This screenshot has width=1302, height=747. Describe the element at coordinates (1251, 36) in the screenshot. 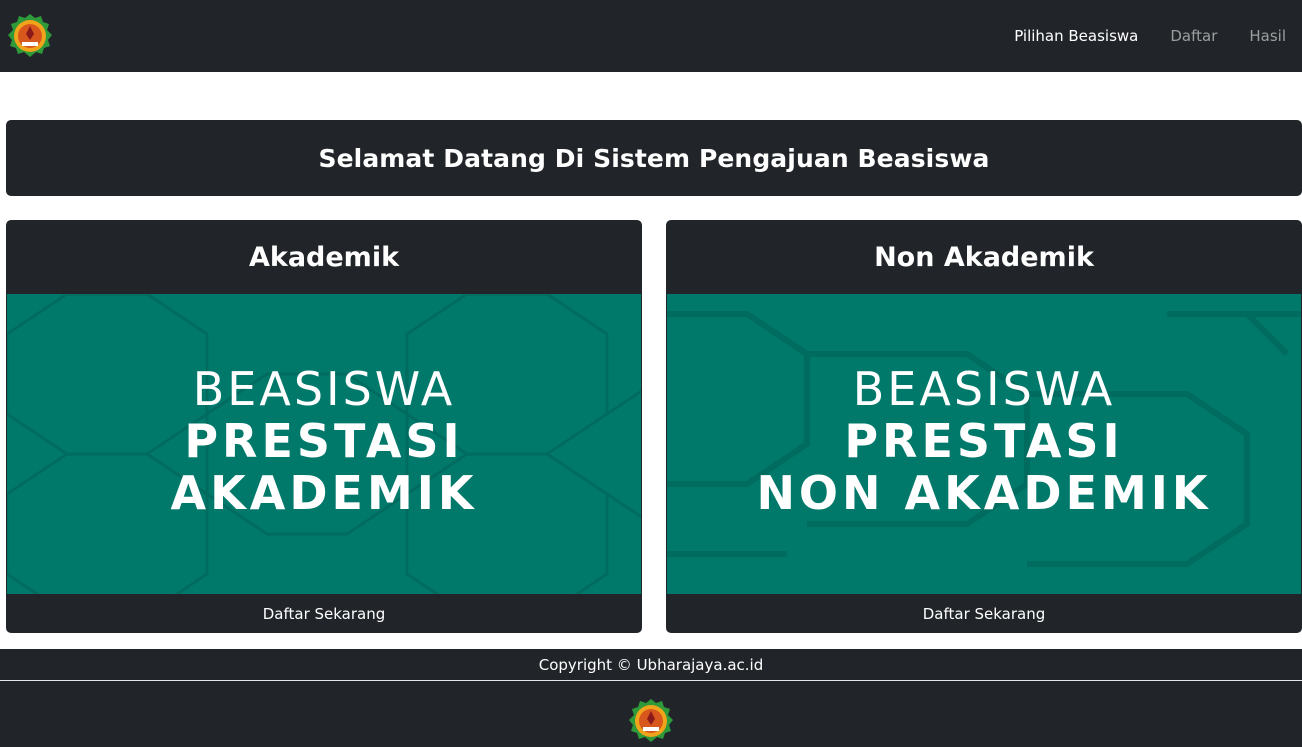

I see `nav-link-hasil: Hasil` at that location.